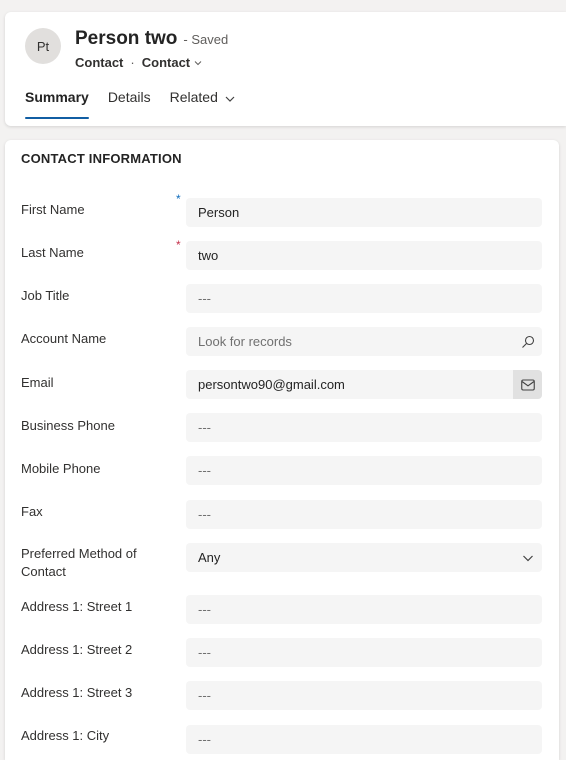  I want to click on field-label: Fax, so click(32, 511).